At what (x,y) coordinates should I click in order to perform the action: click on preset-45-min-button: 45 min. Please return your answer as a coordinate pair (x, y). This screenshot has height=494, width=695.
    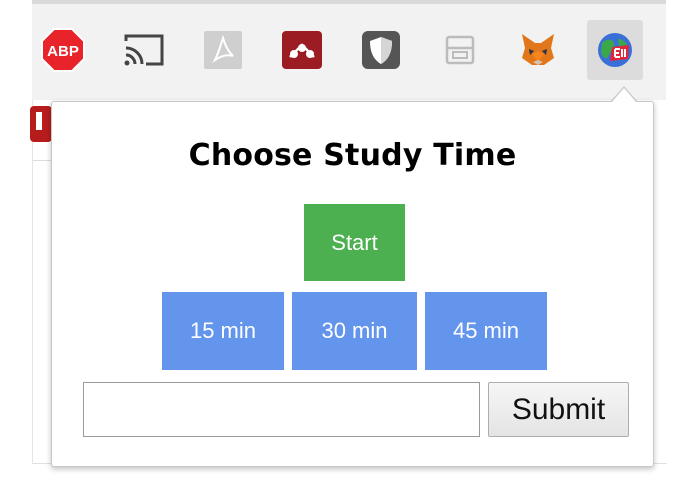
    Looking at the image, I should click on (486, 331).